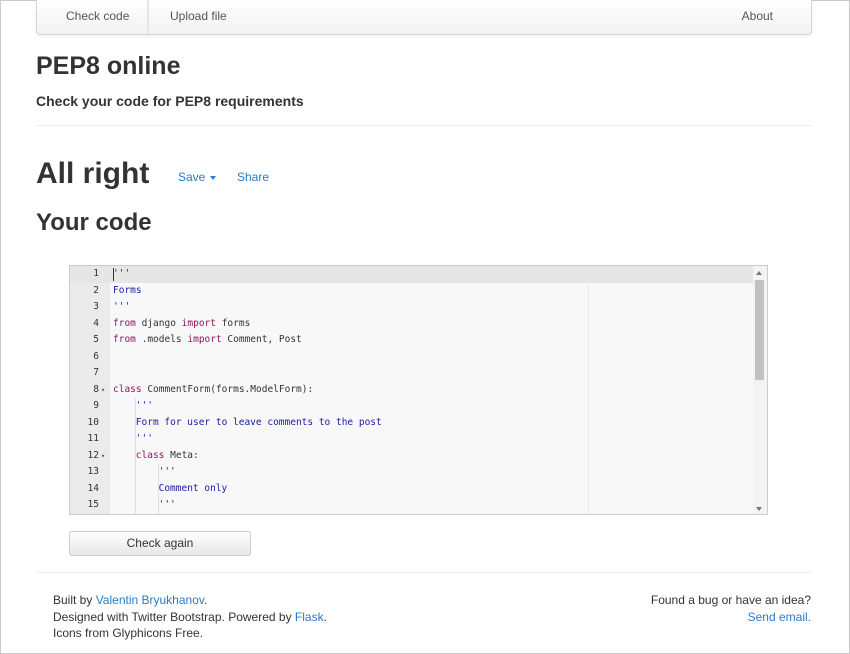  Describe the element at coordinates (412, 489) in the screenshot. I see `editor-line: 14 Comment only` at that location.